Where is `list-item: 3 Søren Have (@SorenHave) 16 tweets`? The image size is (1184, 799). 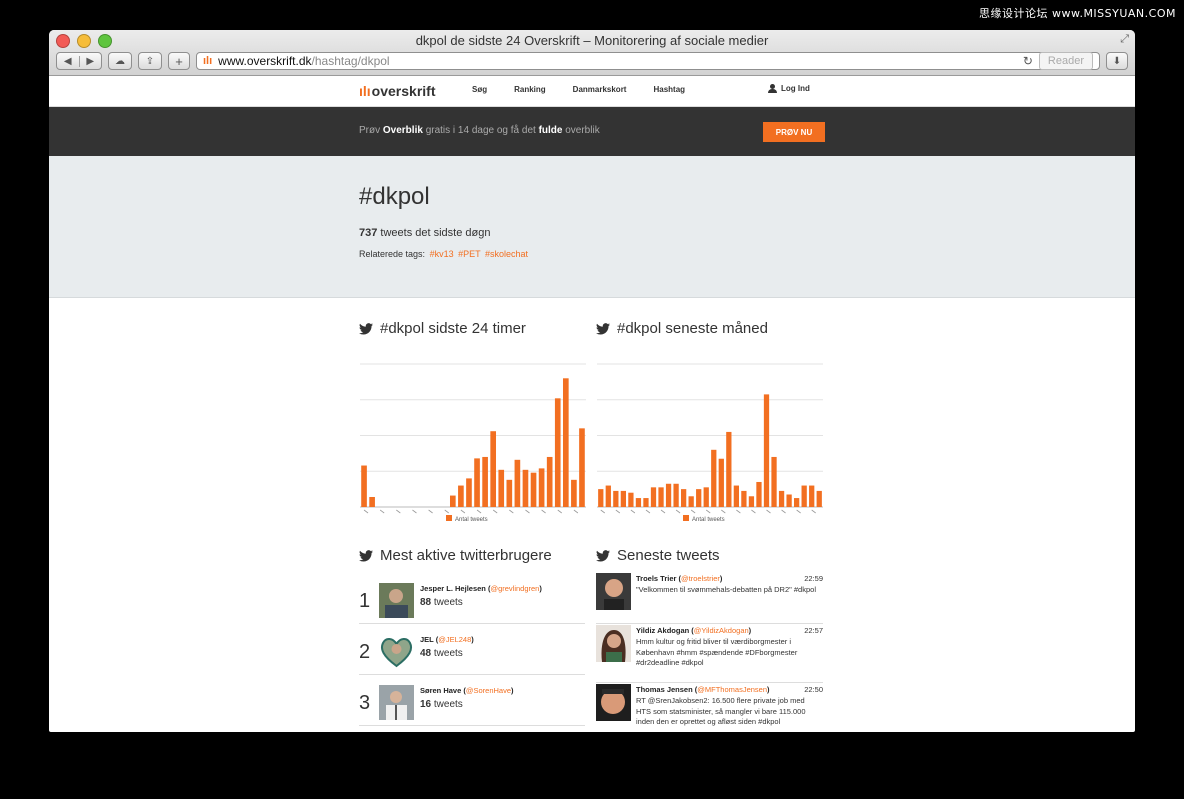
list-item: 3 Søren Have (@SorenHave) 16 tweets is located at coordinates (472, 700).